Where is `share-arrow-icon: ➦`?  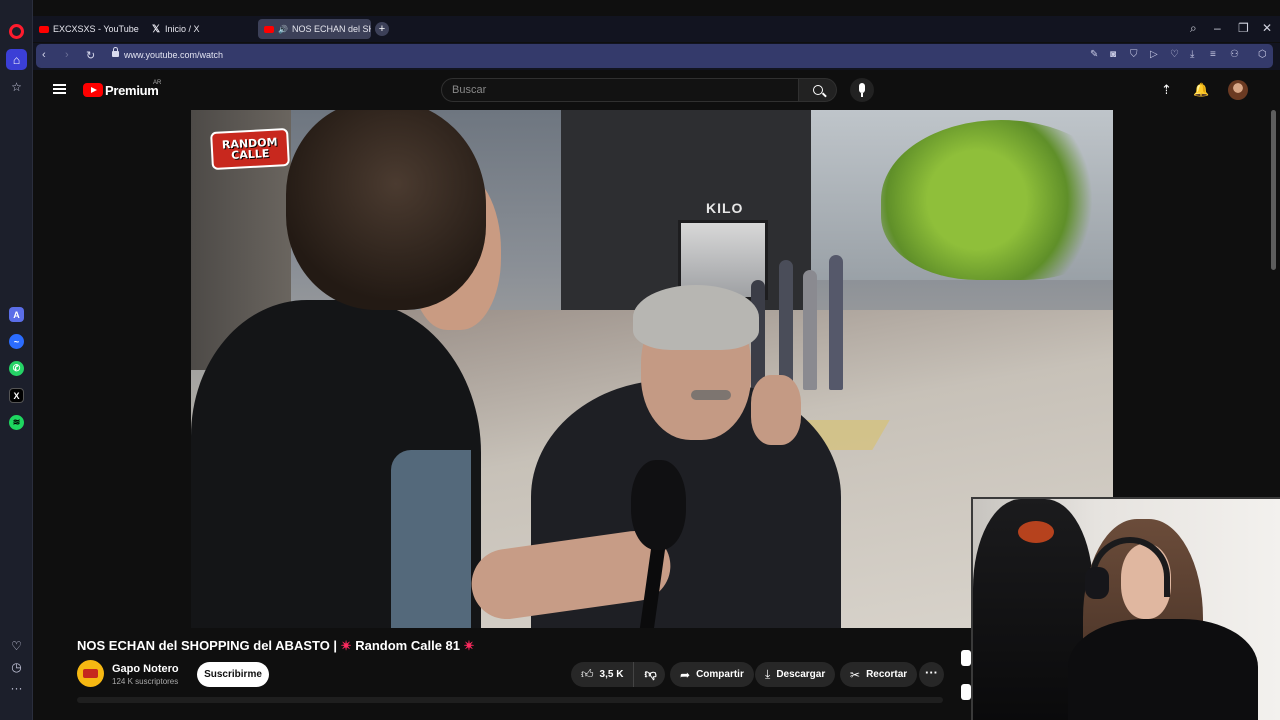
share-arrow-icon: ➦ is located at coordinates (685, 674).